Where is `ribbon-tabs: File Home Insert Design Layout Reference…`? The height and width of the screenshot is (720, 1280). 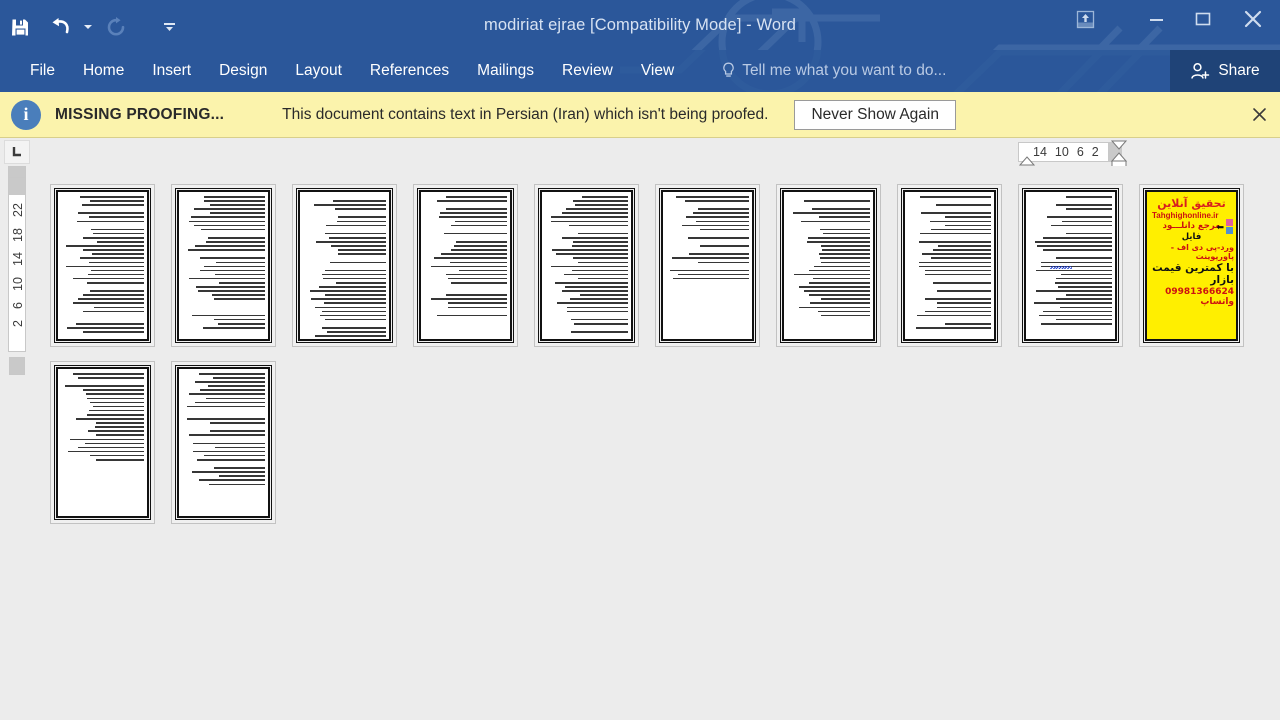
ribbon-tabs: File Home Insert Design Layout Reference… is located at coordinates (344, 71).